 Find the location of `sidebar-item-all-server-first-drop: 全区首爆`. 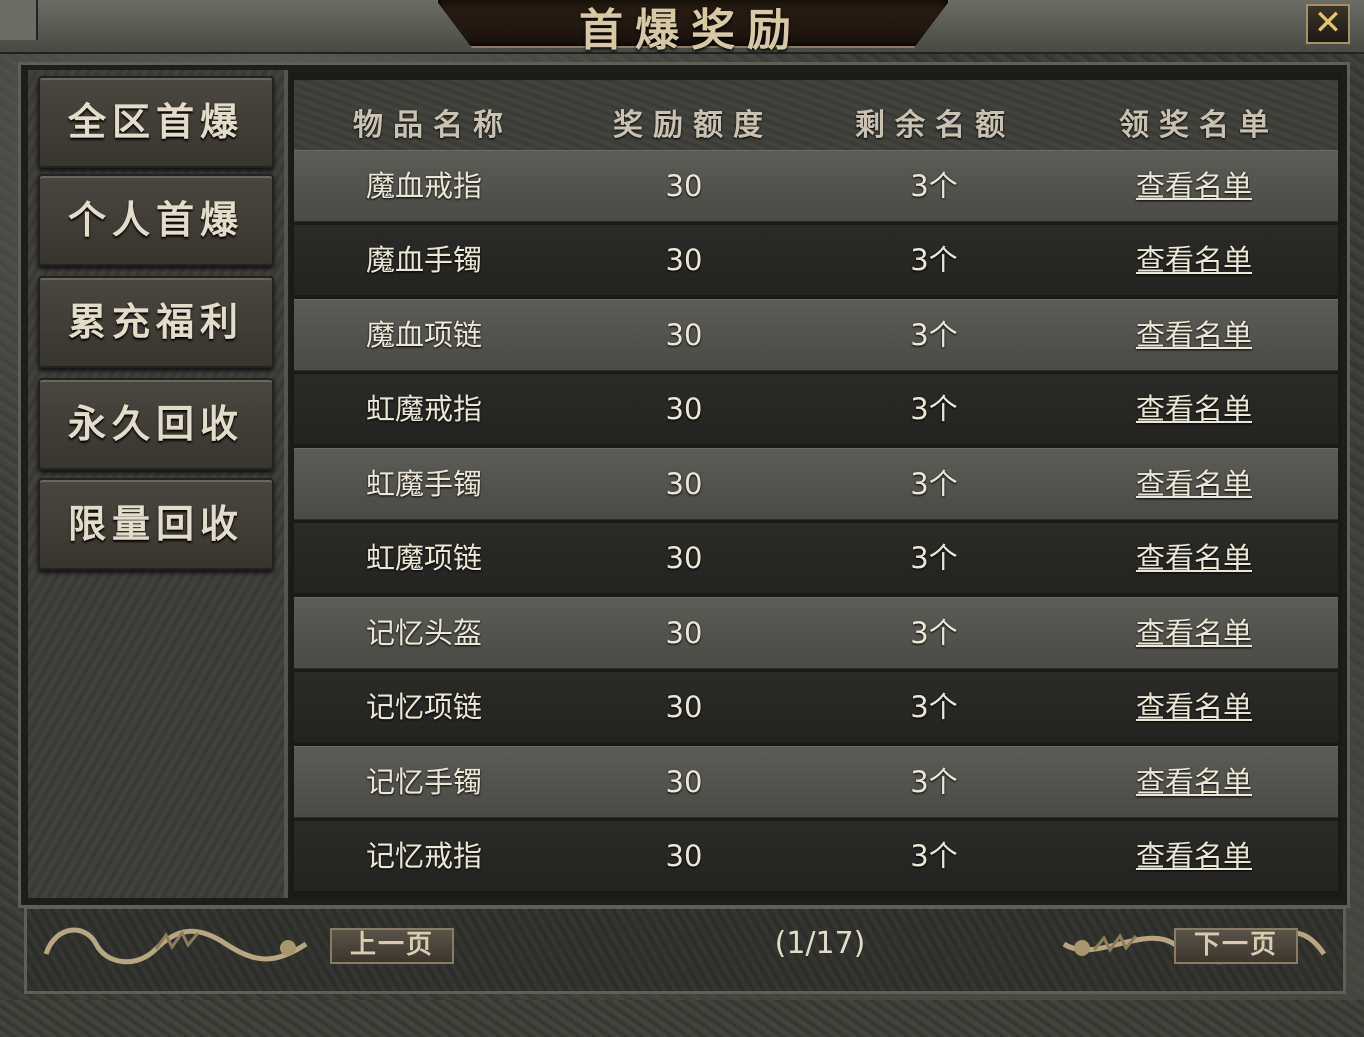

sidebar-item-all-server-first-drop: 全区首爆 is located at coordinates (156, 122).